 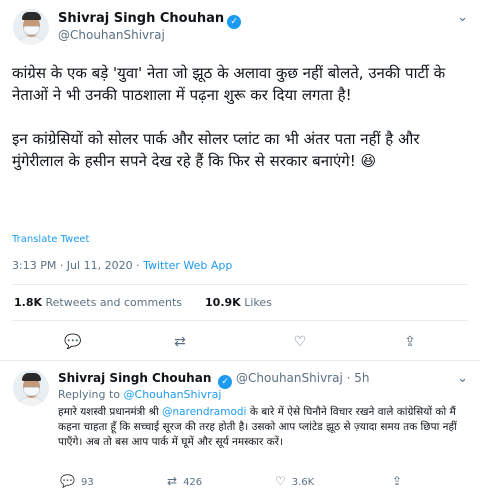 What do you see at coordinates (91, 394) in the screenshot?
I see `replying-prefix: Replying to` at bounding box center [91, 394].